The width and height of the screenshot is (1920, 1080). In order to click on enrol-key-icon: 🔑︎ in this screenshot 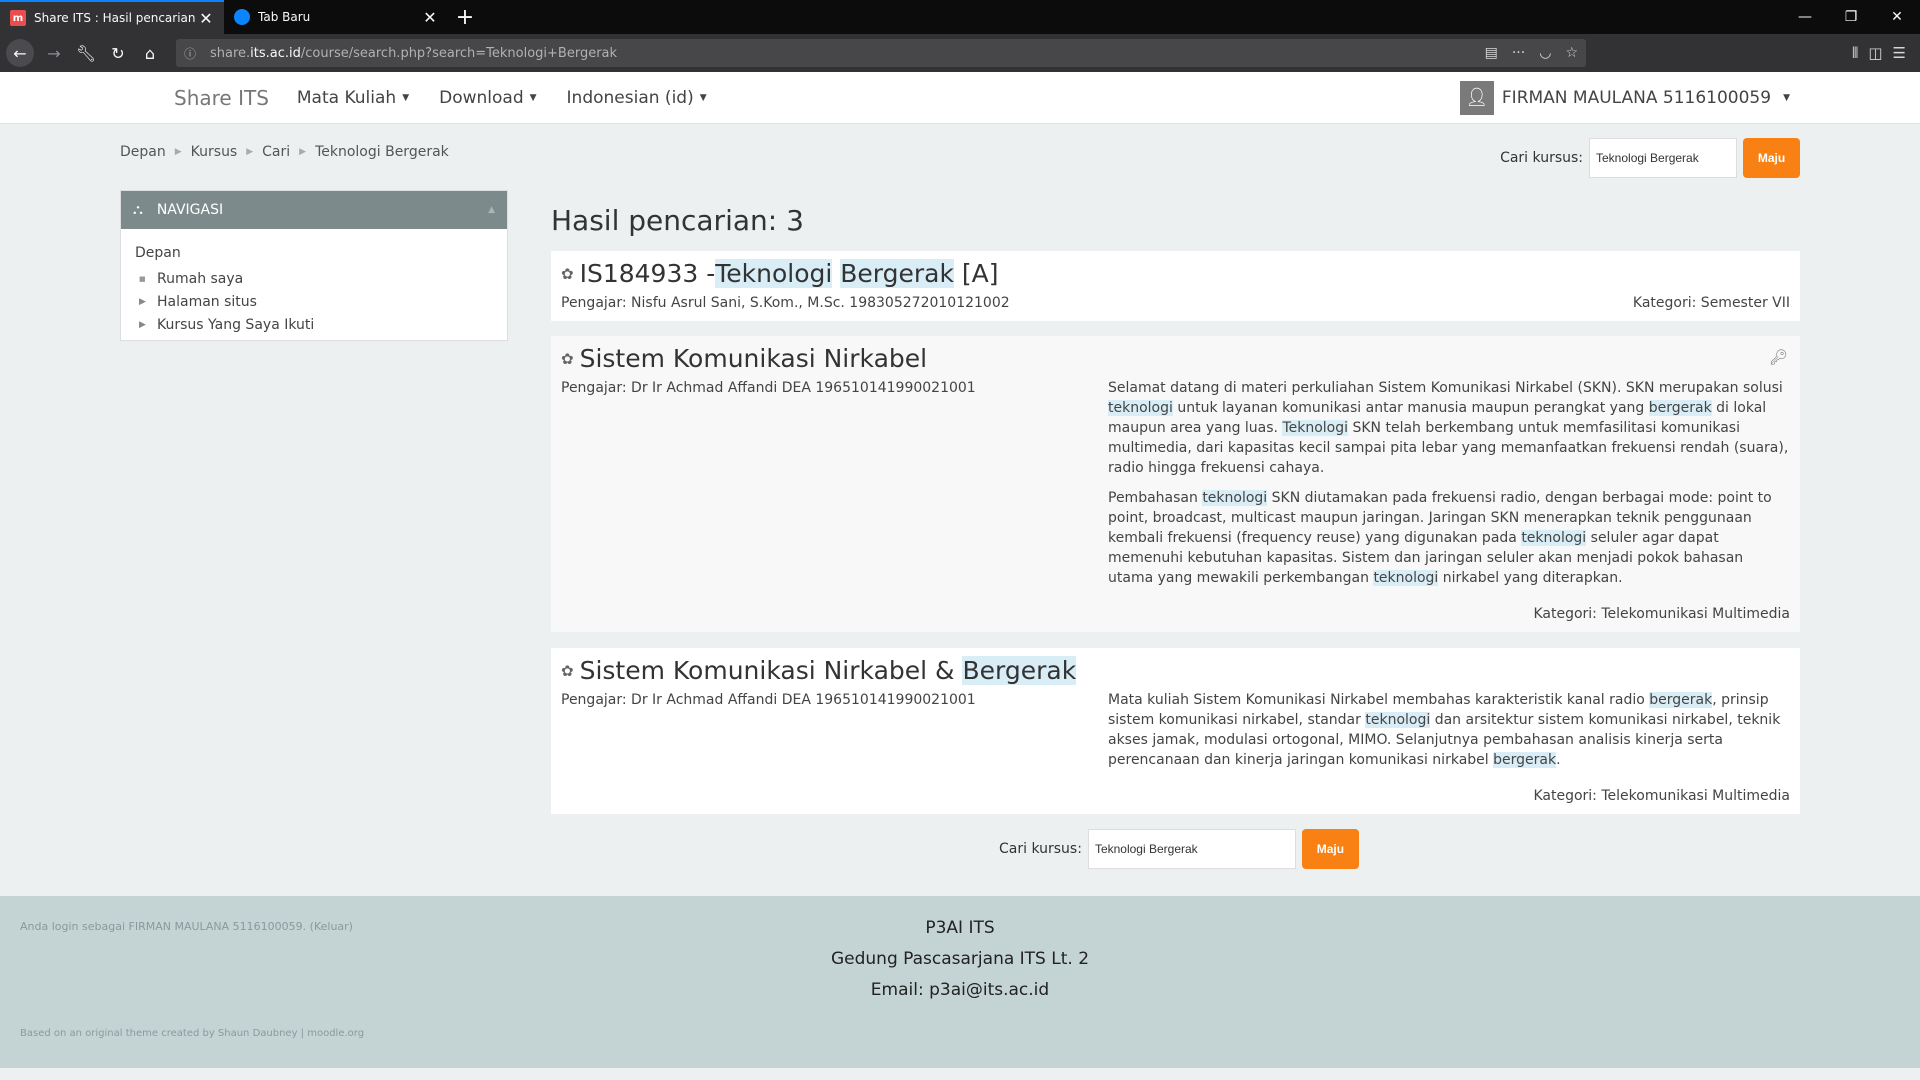, I will do `click(1778, 357)`.